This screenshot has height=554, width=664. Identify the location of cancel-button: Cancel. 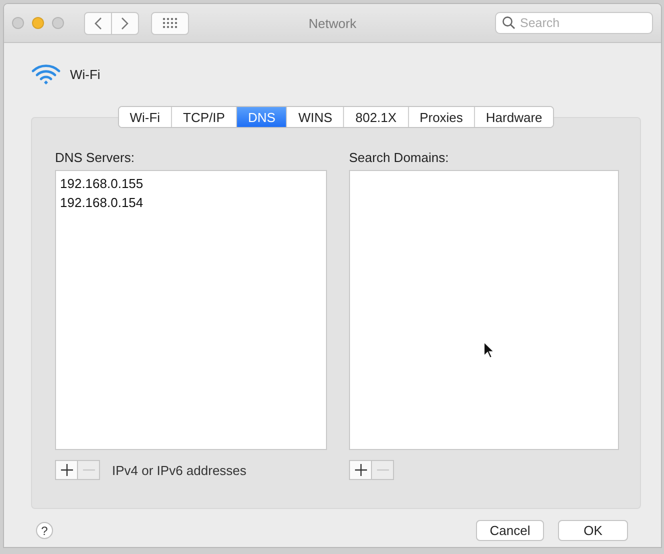
(510, 530).